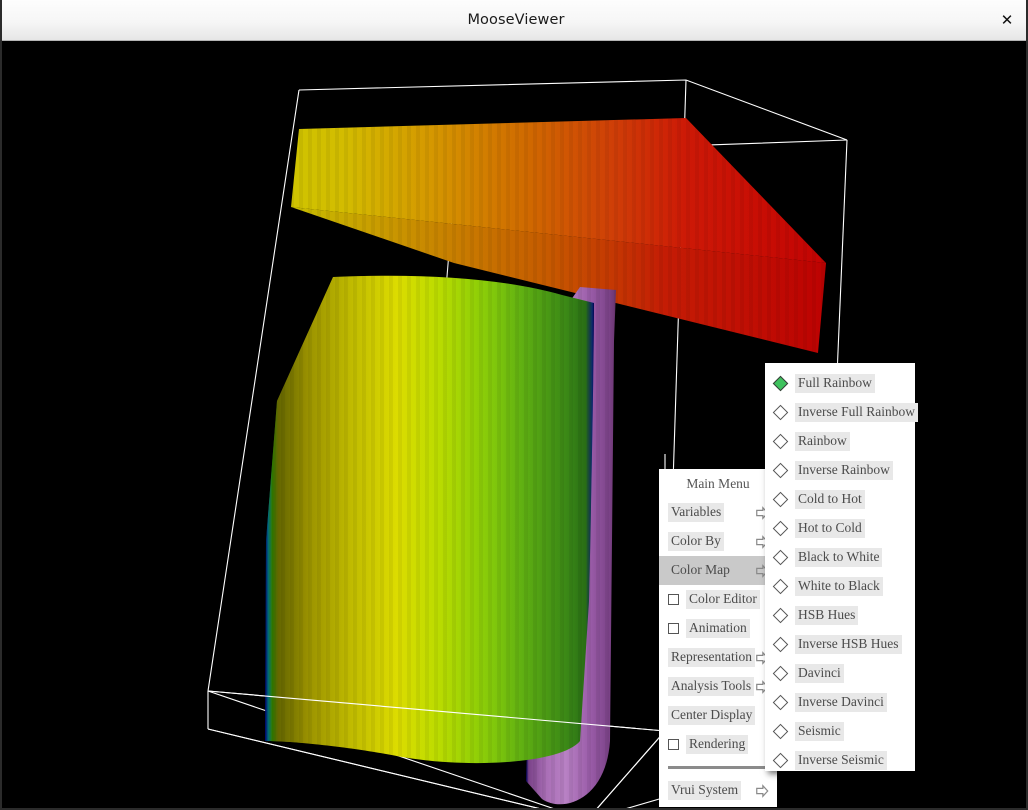 The height and width of the screenshot is (810, 1028). What do you see at coordinates (718, 767) in the screenshot?
I see `menu-separator` at bounding box center [718, 767].